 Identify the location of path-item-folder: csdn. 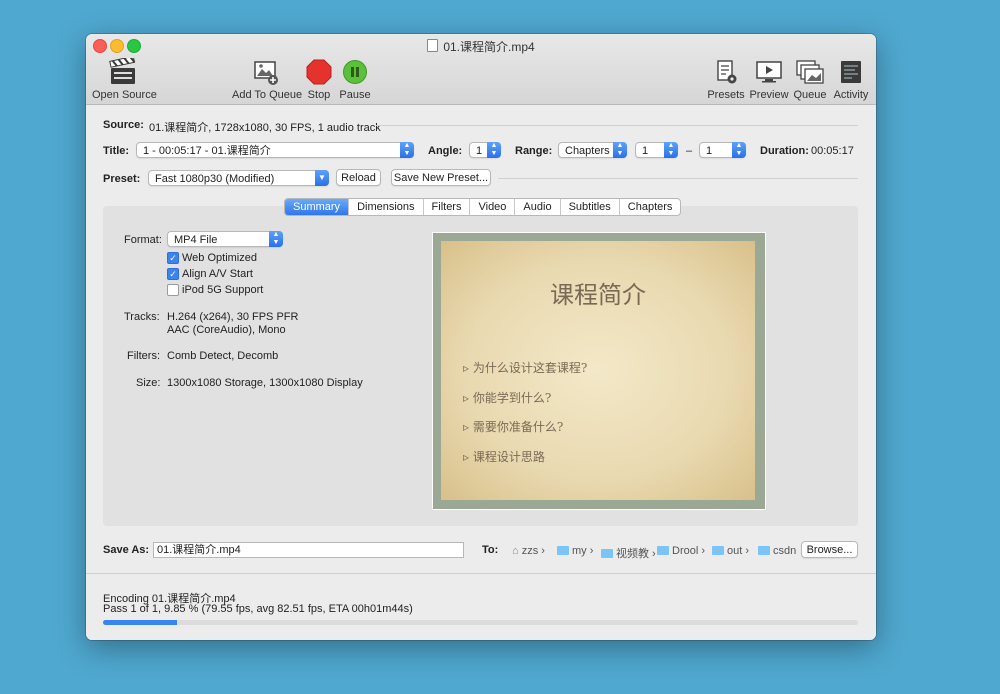
(777, 551).